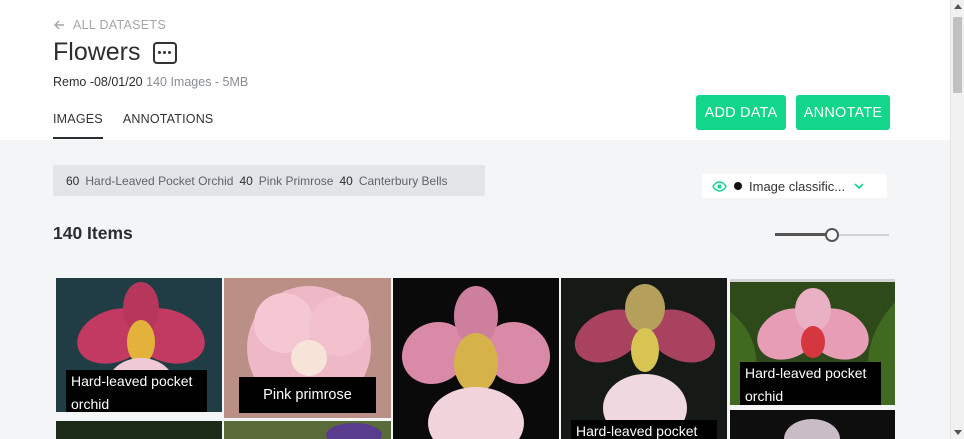 This screenshot has height=439, width=964. I want to click on dataset-meta: Remo -08/01/20 140 Images - 5MB, so click(150, 82).